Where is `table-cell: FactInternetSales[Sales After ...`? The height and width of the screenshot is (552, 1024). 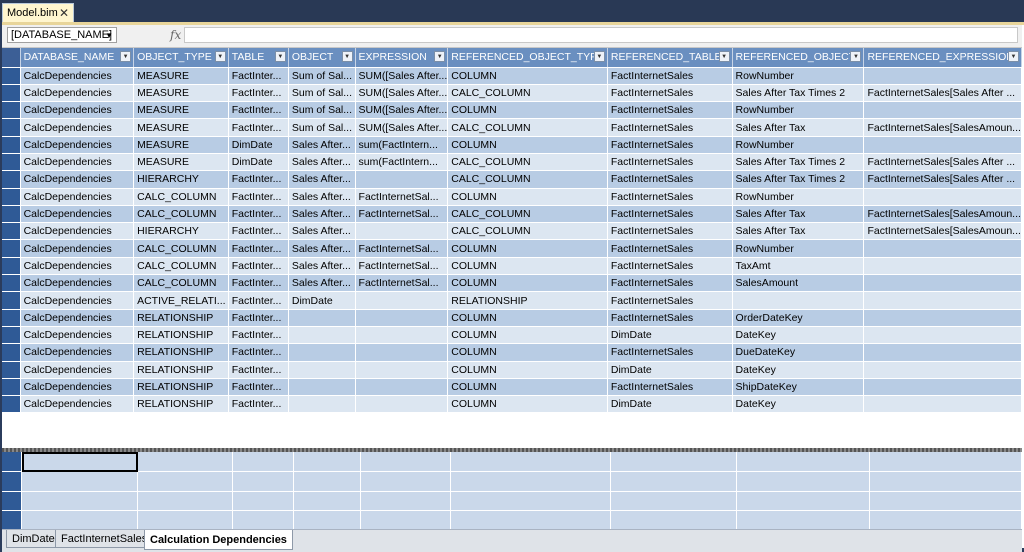
table-cell: FactInternetSales[Sales After ... is located at coordinates (942, 179).